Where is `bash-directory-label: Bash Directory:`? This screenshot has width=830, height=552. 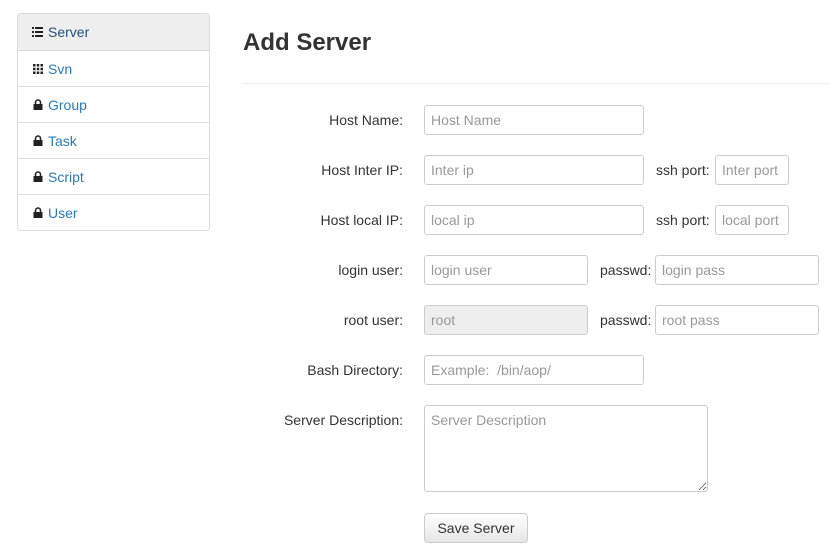
bash-directory-label: Bash Directory: is located at coordinates (355, 370).